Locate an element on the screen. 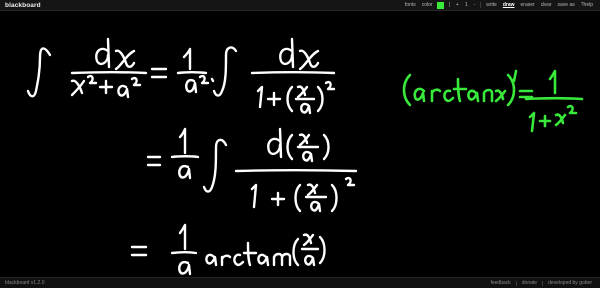  color-button: color is located at coordinates (427, 5).